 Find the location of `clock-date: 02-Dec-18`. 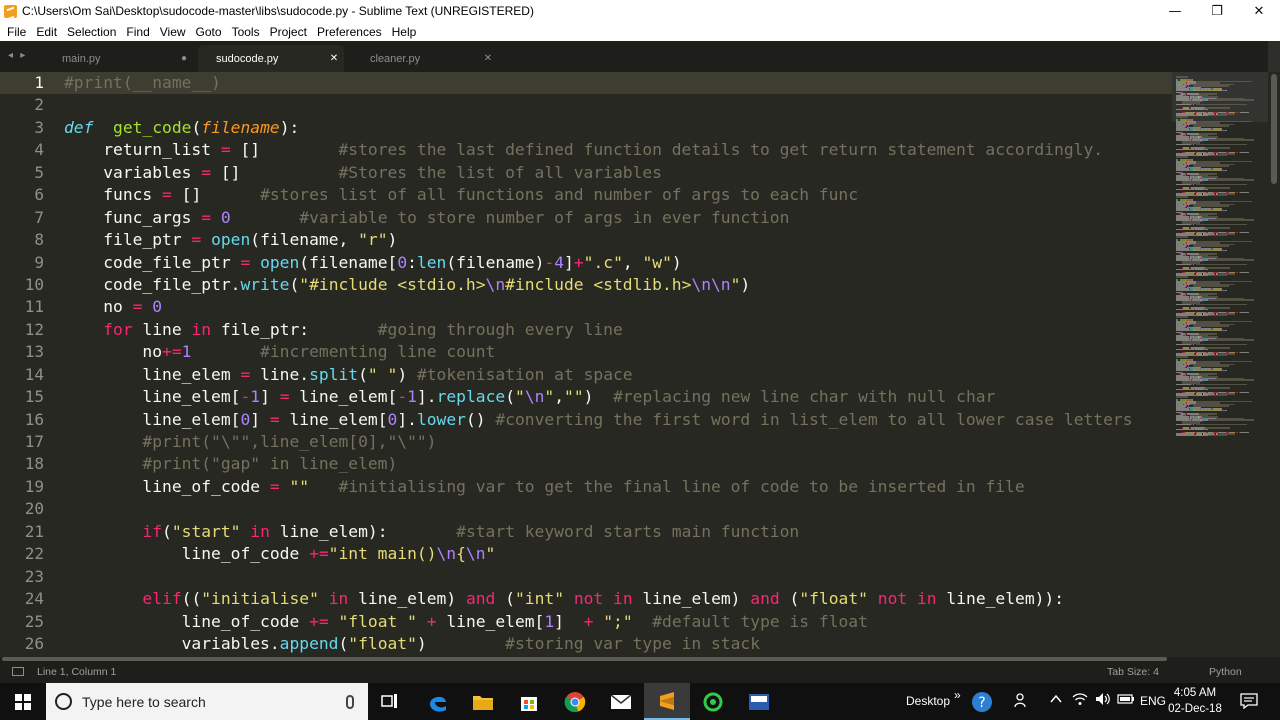

clock-date: 02-Dec-18 is located at coordinates (1195, 709).